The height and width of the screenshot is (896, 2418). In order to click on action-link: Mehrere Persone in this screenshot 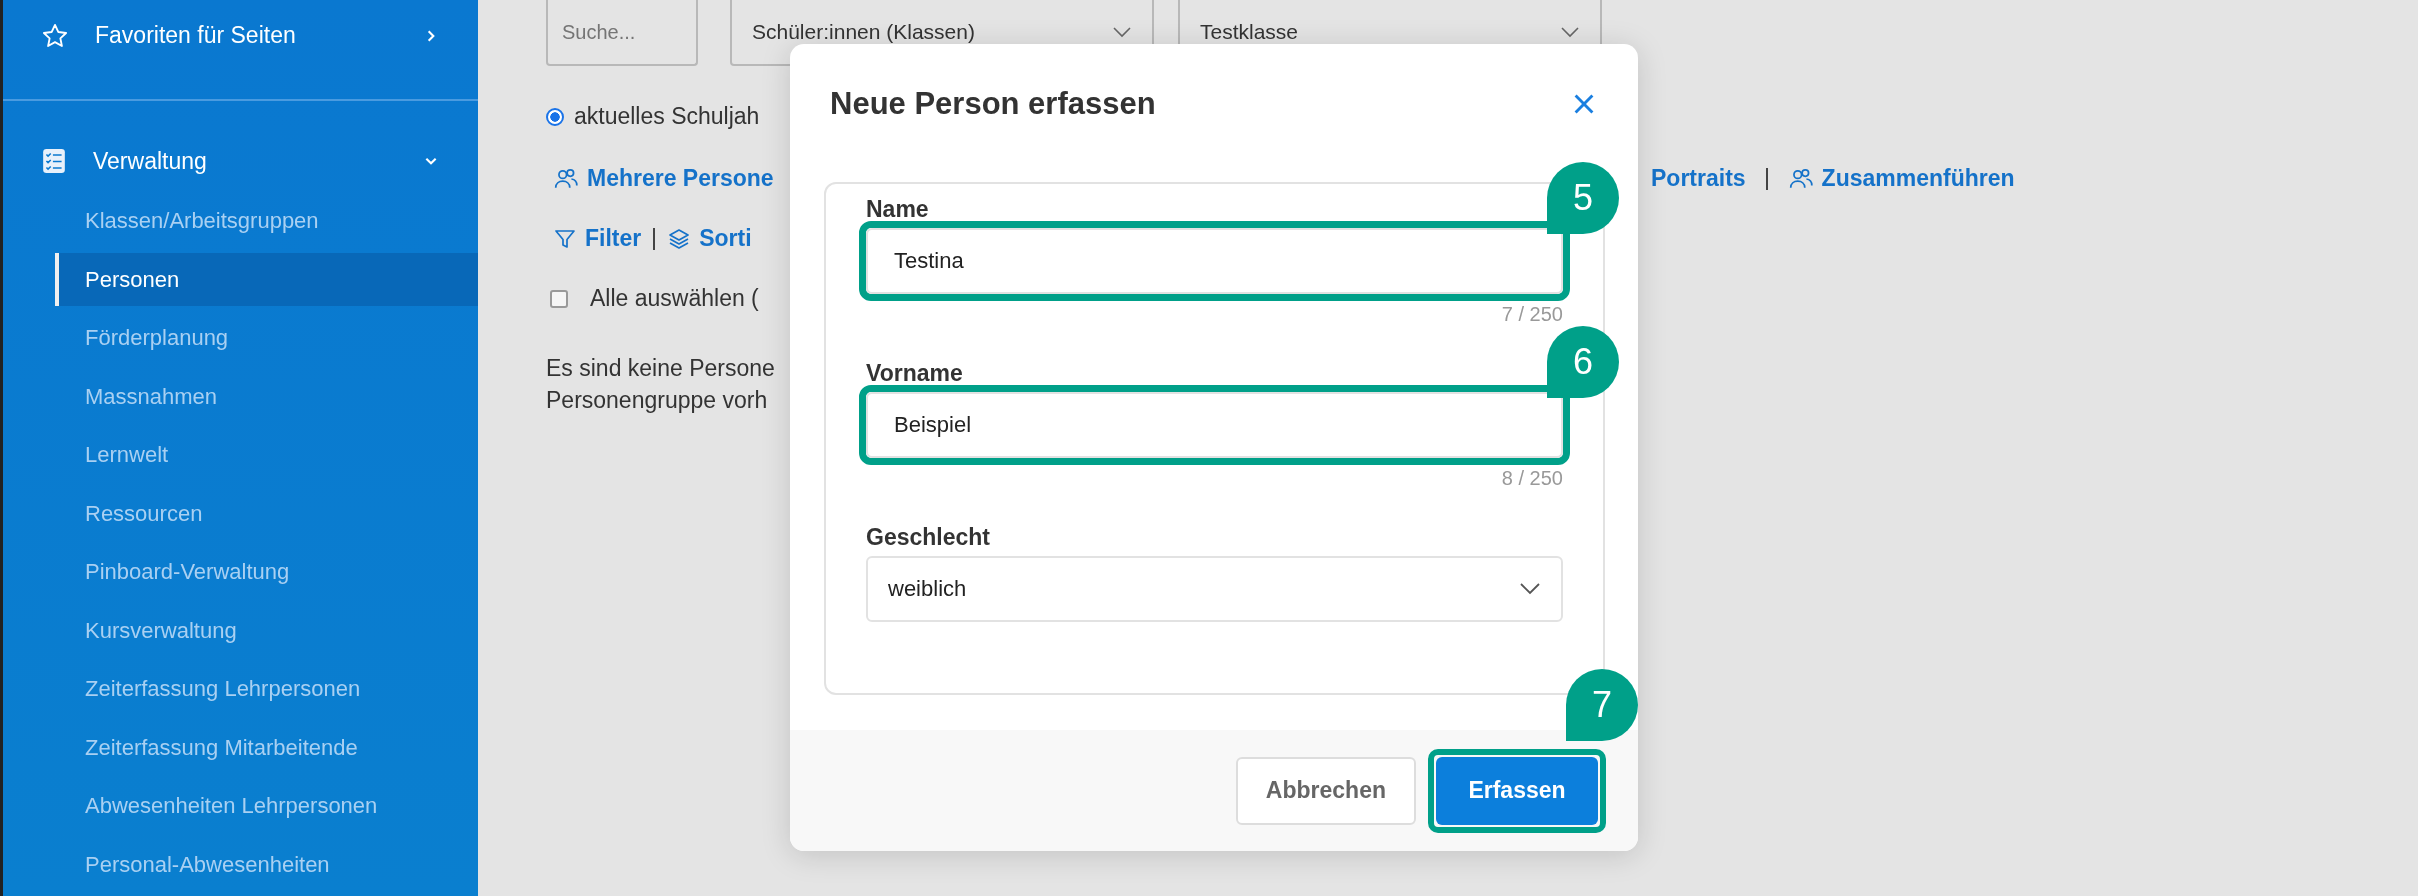, I will do `click(663, 178)`.